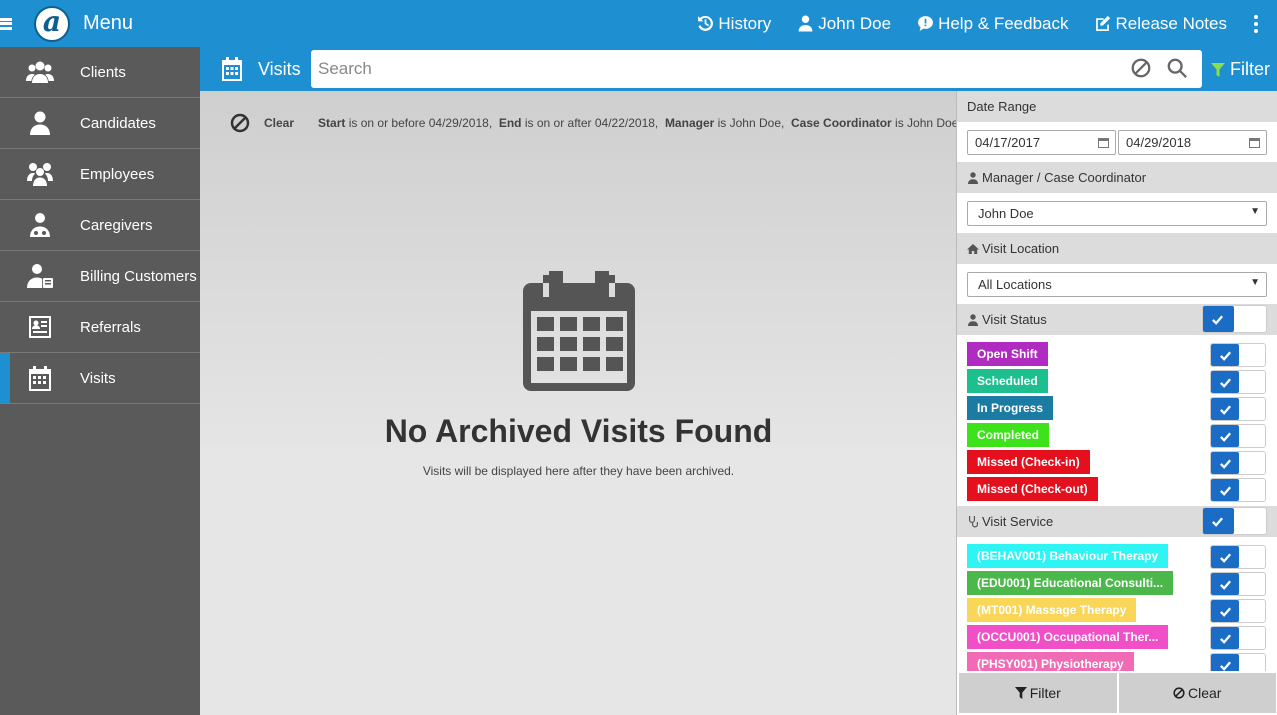 This screenshot has height=715, width=1277. Describe the element at coordinates (1007, 354) in the screenshot. I see `visit-status-badge: Open Shift` at that location.